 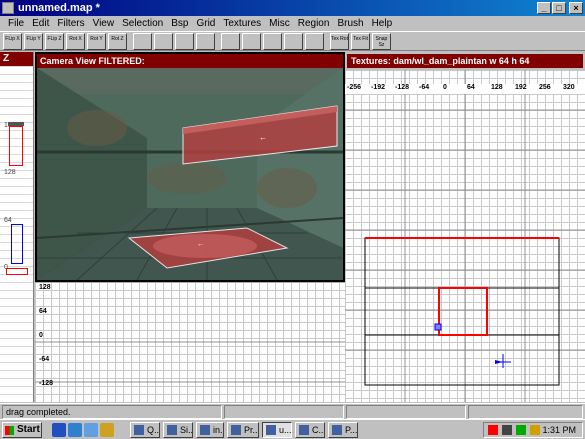 What do you see at coordinates (33, 41) in the screenshot?
I see `flip-y-icon: FLip Y` at bounding box center [33, 41].